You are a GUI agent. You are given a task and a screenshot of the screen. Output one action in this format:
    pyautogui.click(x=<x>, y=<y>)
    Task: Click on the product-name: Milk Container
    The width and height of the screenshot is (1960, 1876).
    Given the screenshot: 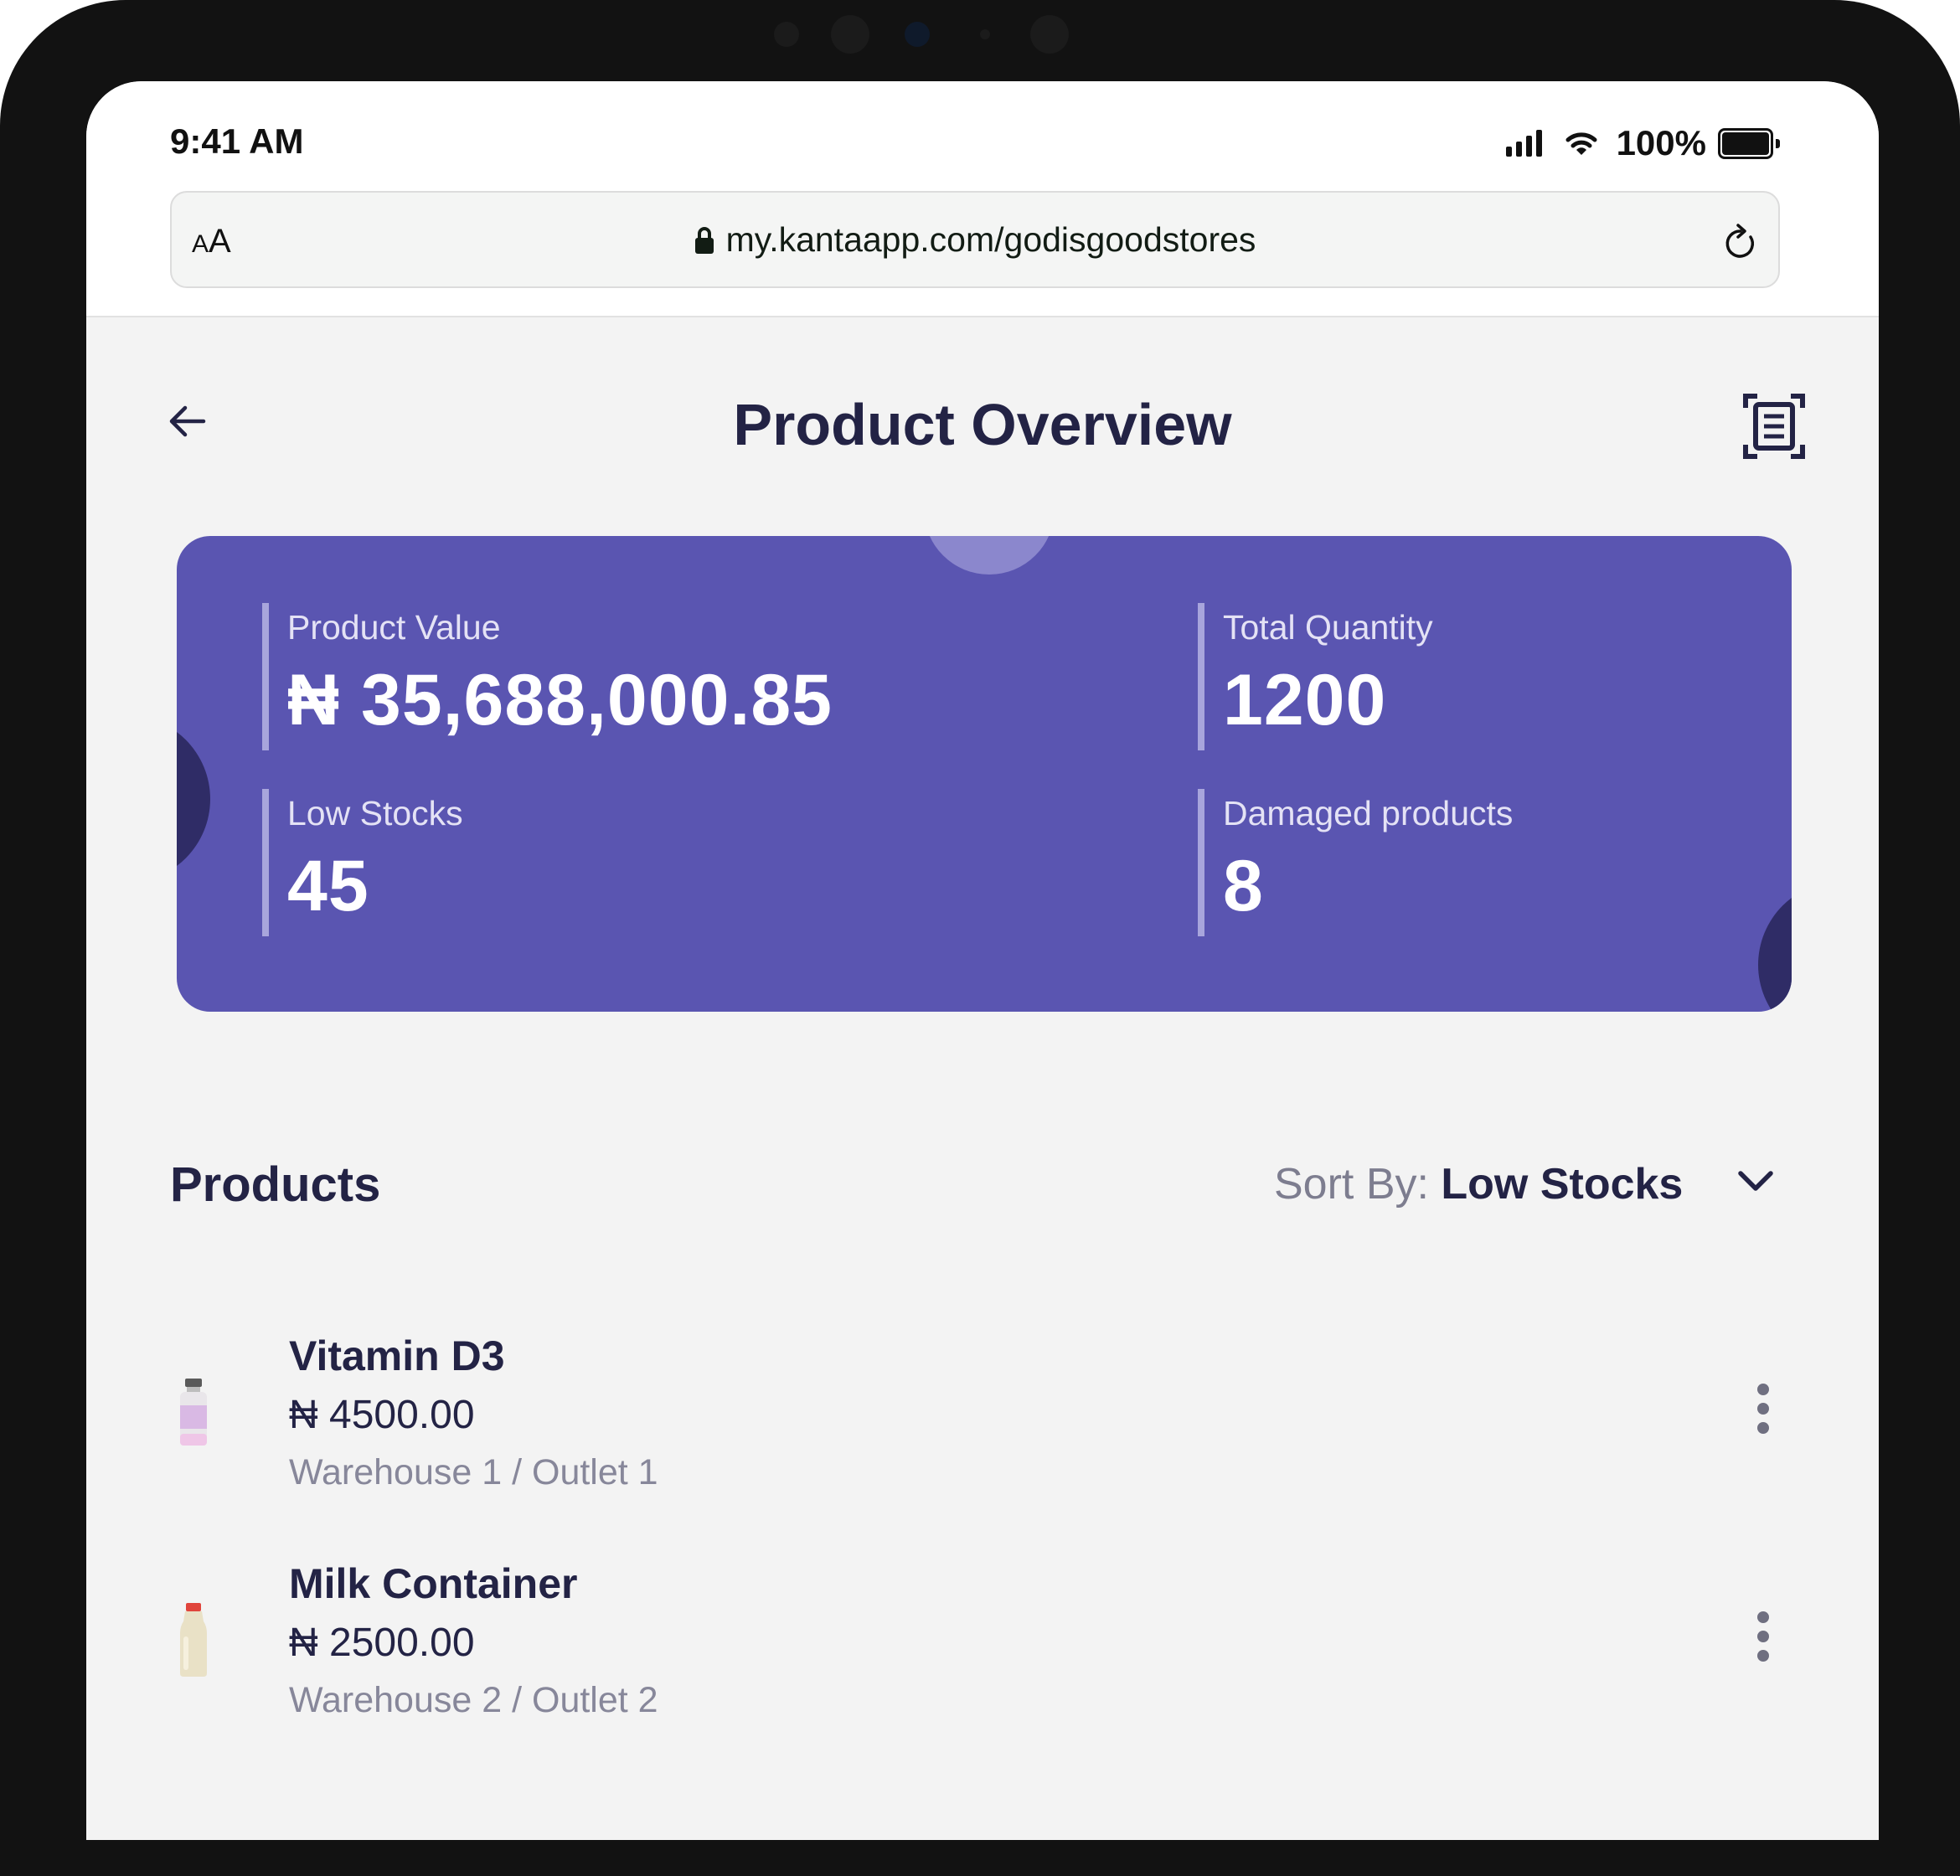 What is the action you would take?
    pyautogui.click(x=434, y=1583)
    